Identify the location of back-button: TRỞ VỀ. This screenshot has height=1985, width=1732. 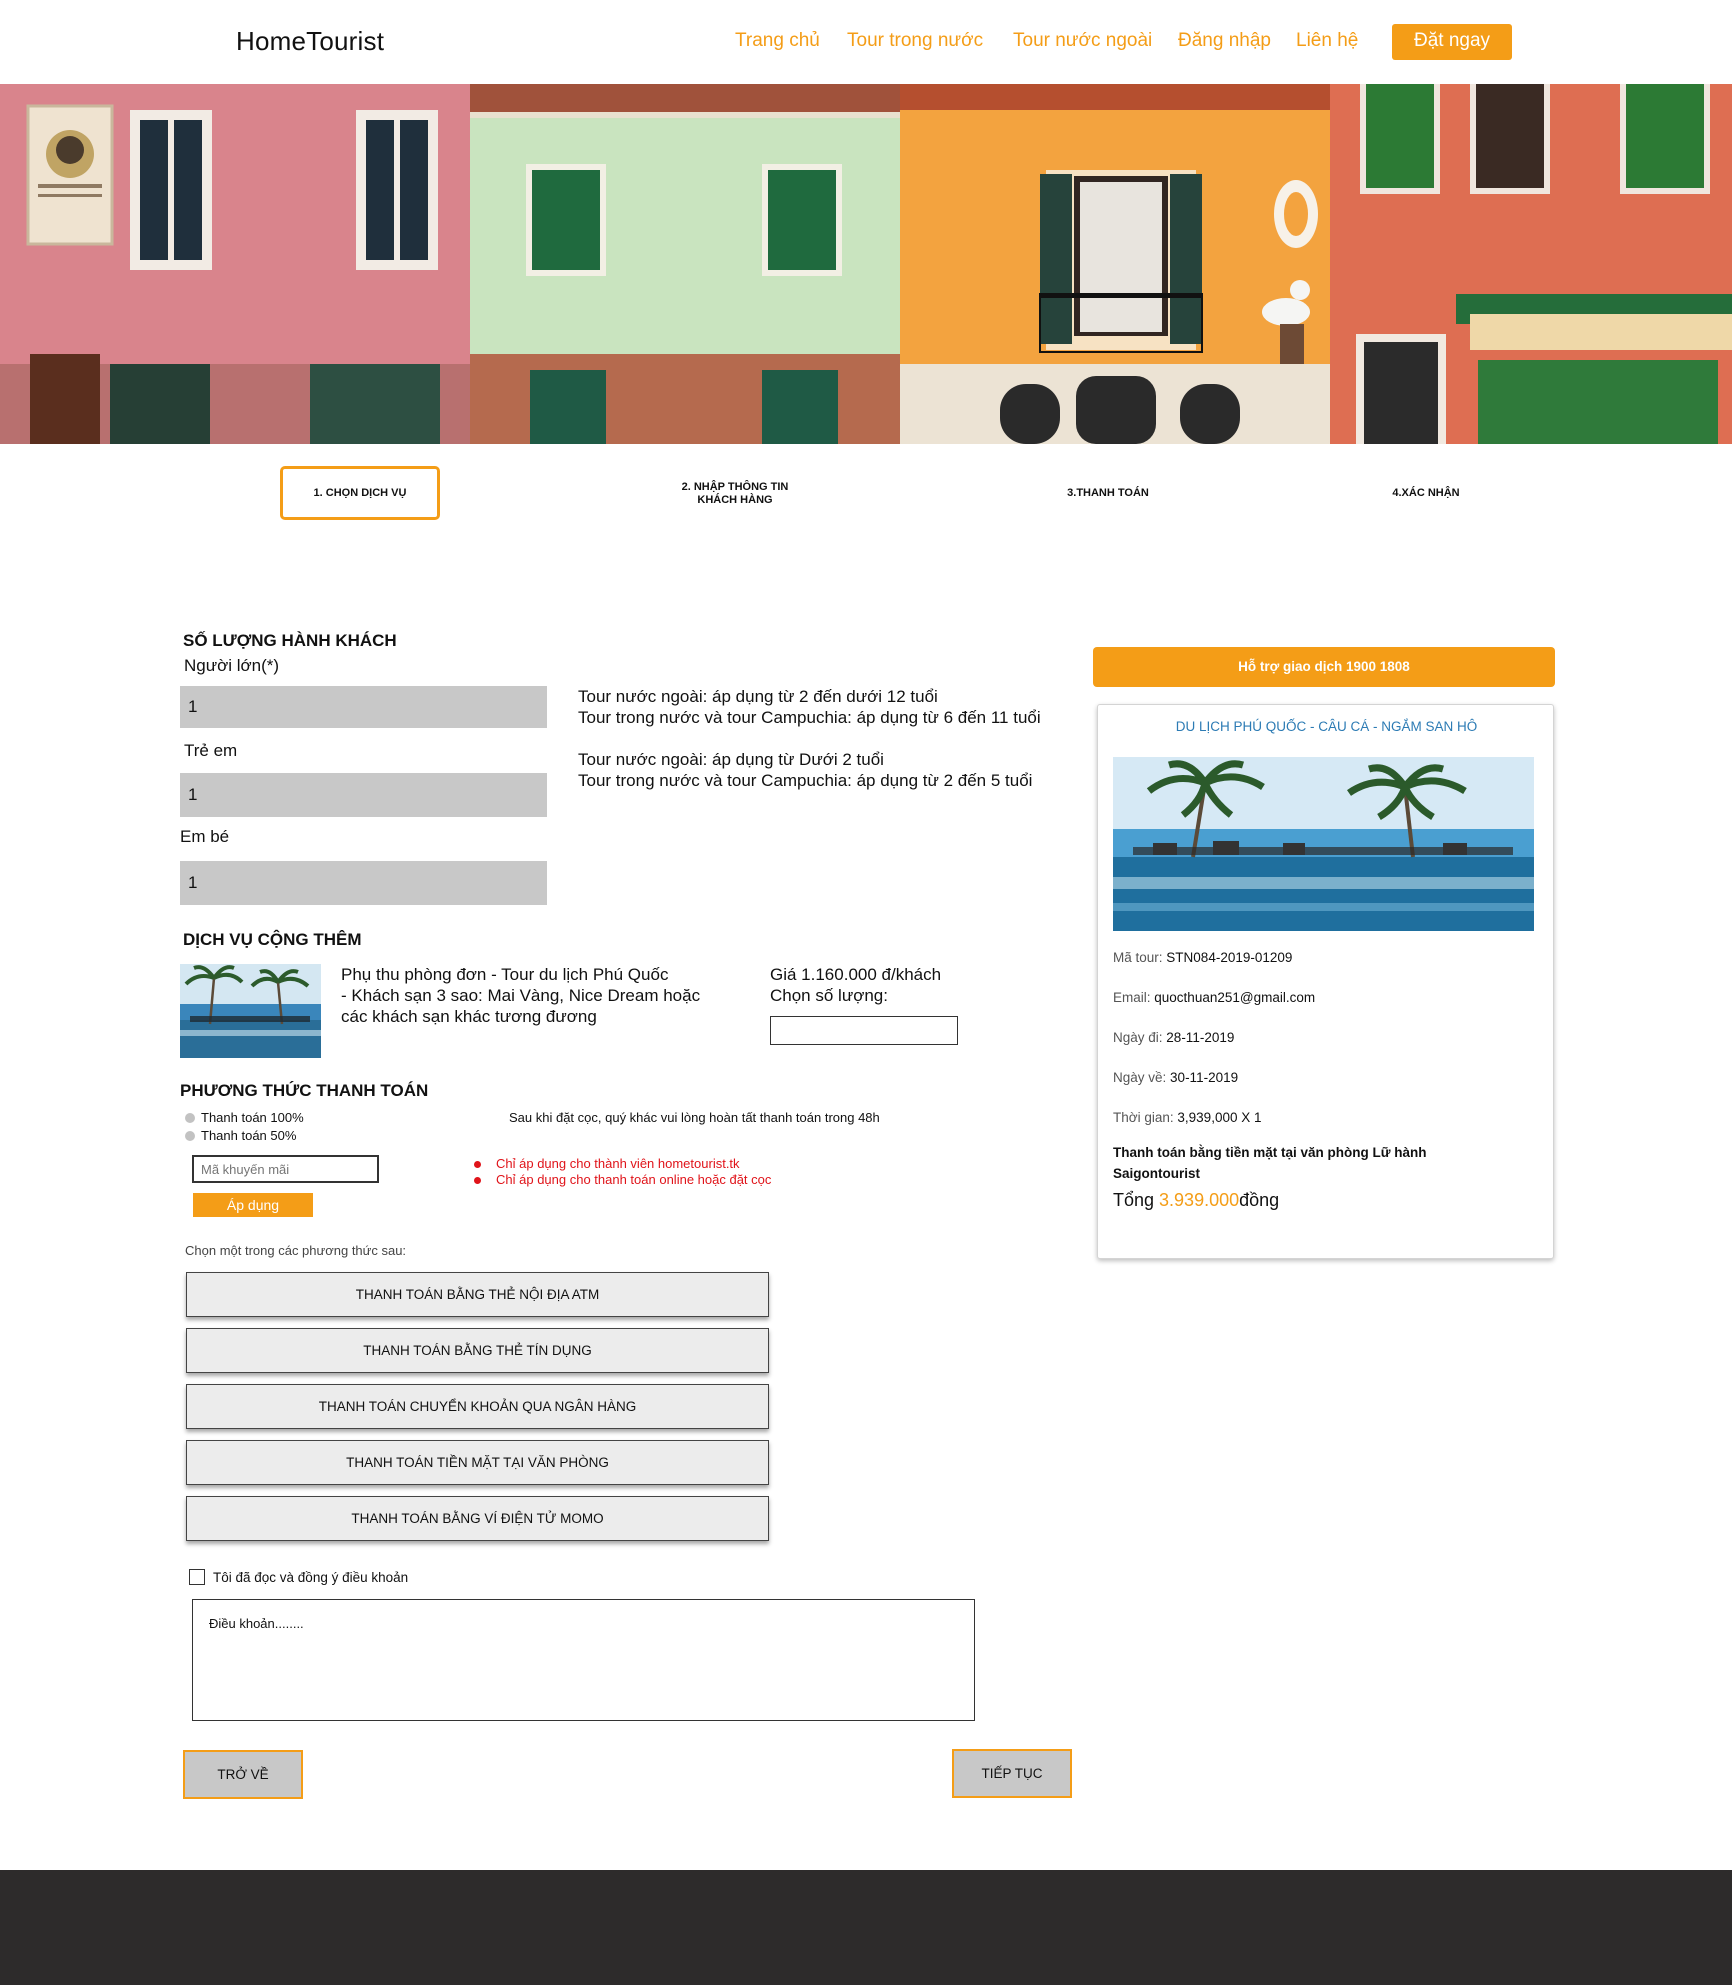
(243, 1774).